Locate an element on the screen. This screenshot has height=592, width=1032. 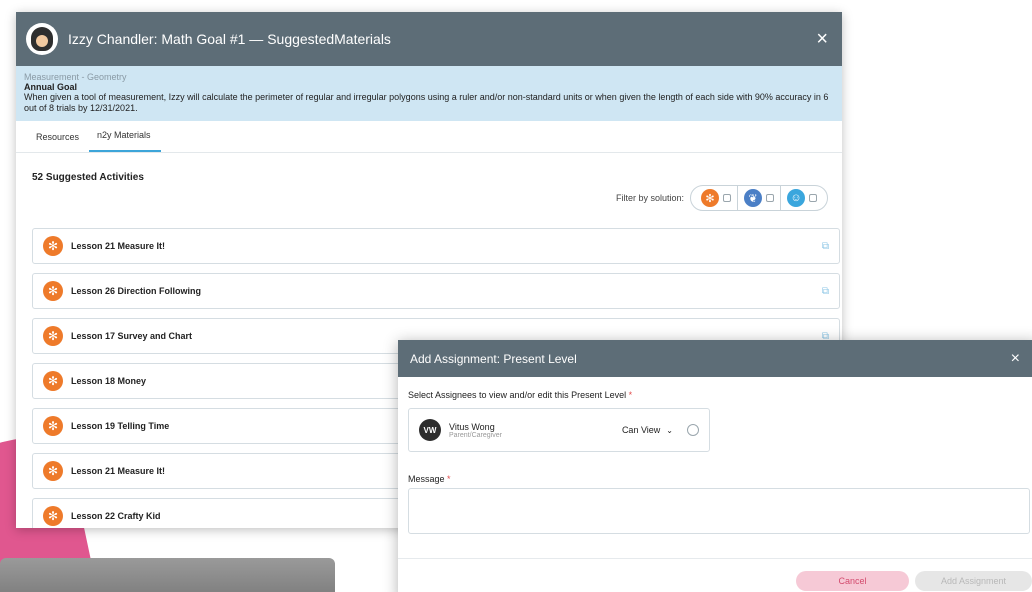
add-assignment-button: Add Assignment is located at coordinates (973, 581).